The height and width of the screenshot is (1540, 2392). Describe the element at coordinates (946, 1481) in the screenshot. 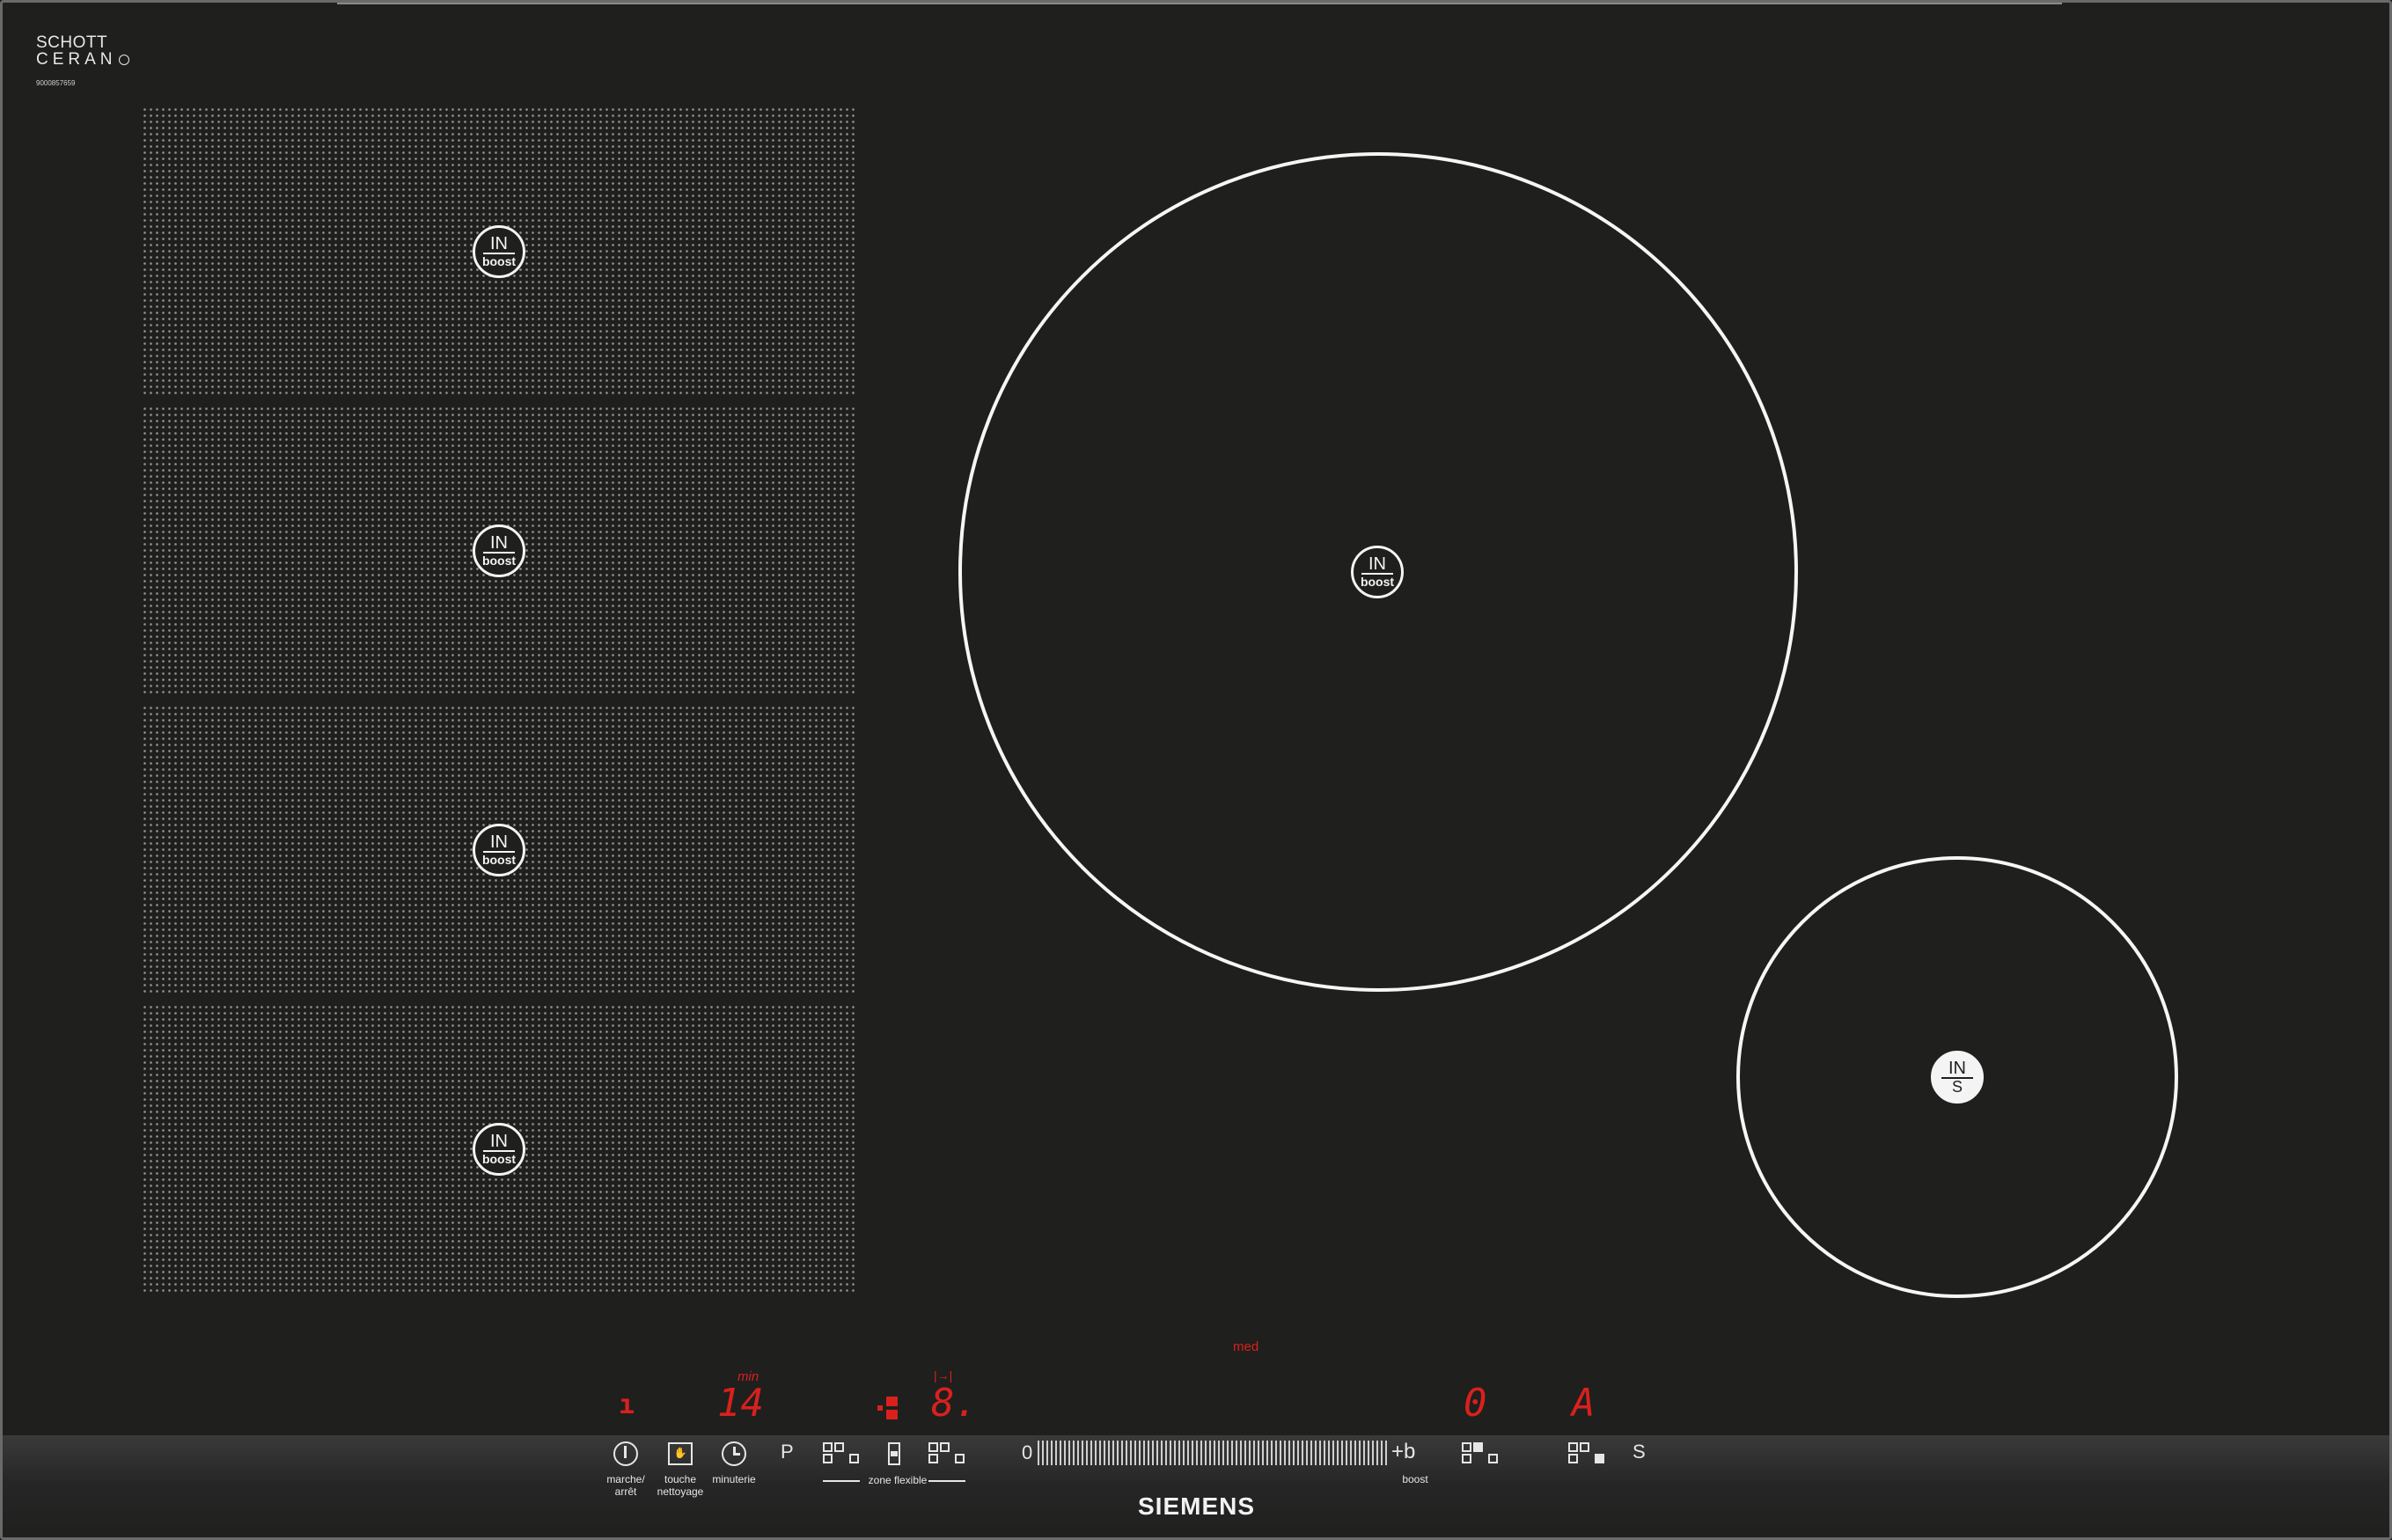

I see `flex-bracket-right` at that location.